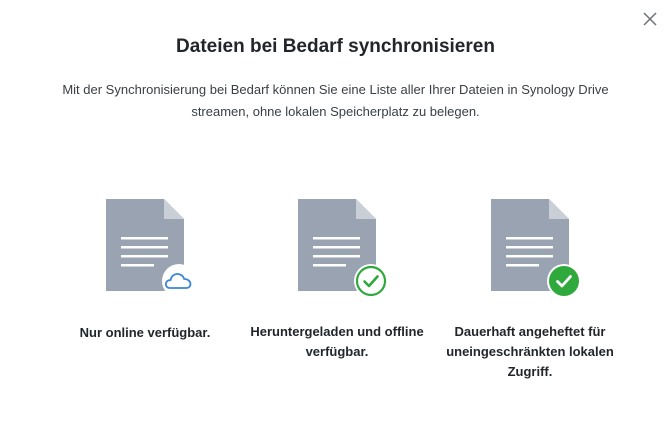 This screenshot has height=427, width=671. I want to click on close-icon, so click(650, 19).